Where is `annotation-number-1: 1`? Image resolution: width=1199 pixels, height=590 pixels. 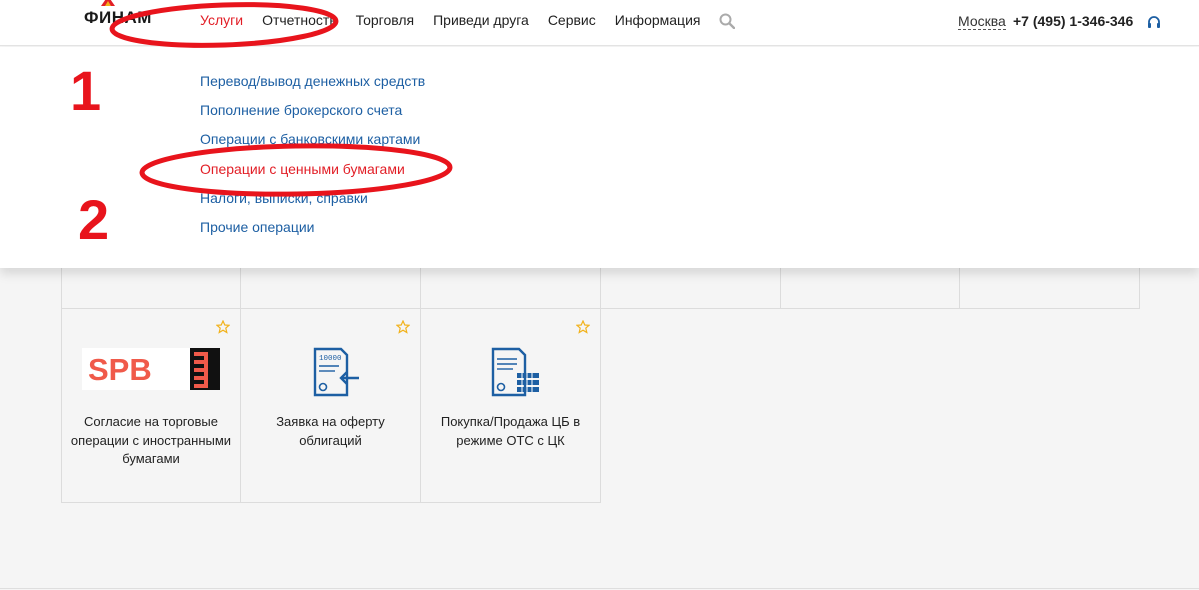 annotation-number-1: 1 is located at coordinates (86, 90).